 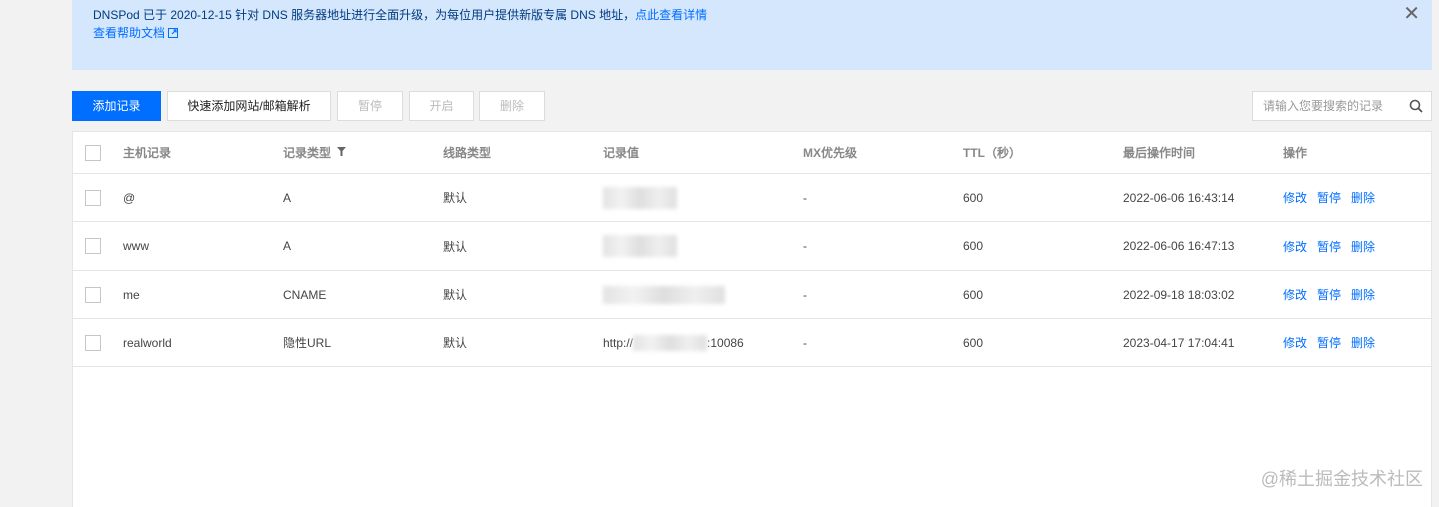 I want to click on quick-add-button: 快速添加网站/邮箱解析, so click(x=249, y=106).